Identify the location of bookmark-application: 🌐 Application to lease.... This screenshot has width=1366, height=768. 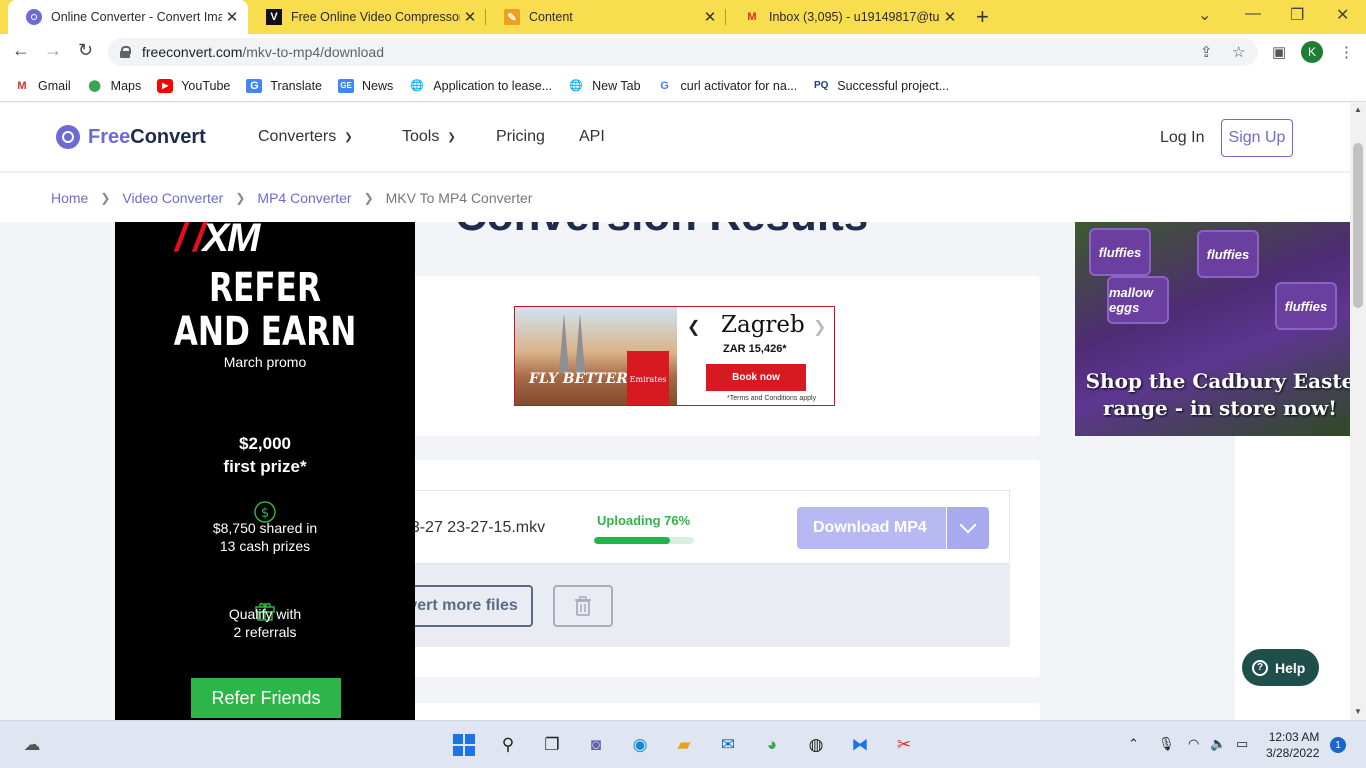
(480, 86).